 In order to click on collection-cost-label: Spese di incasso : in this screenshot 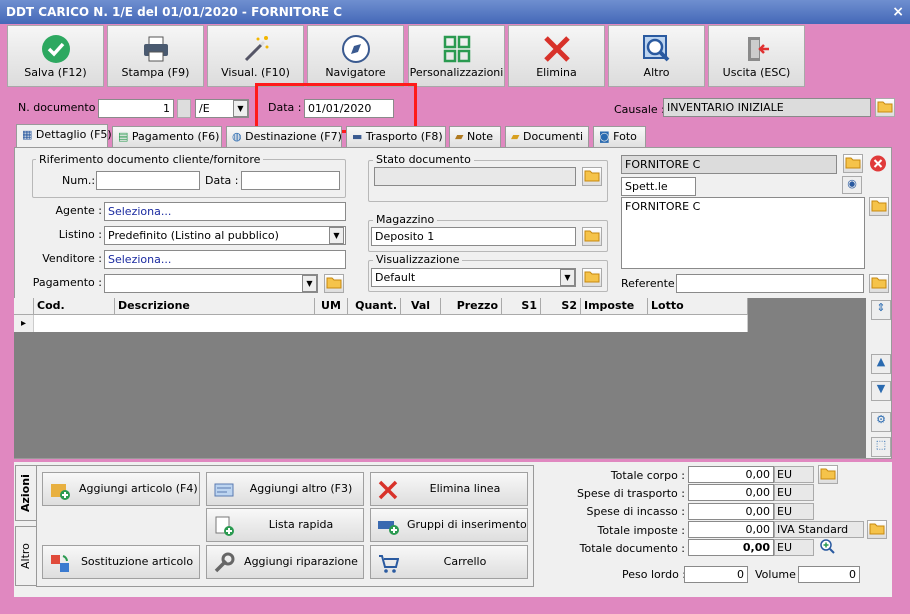, I will do `click(635, 511)`.